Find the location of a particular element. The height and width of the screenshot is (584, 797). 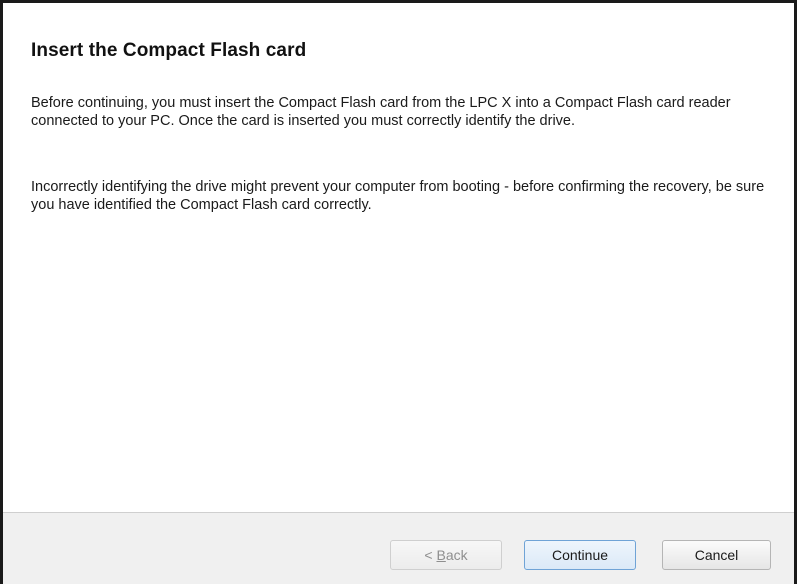

back-button-mnemonic: B is located at coordinates (441, 555).